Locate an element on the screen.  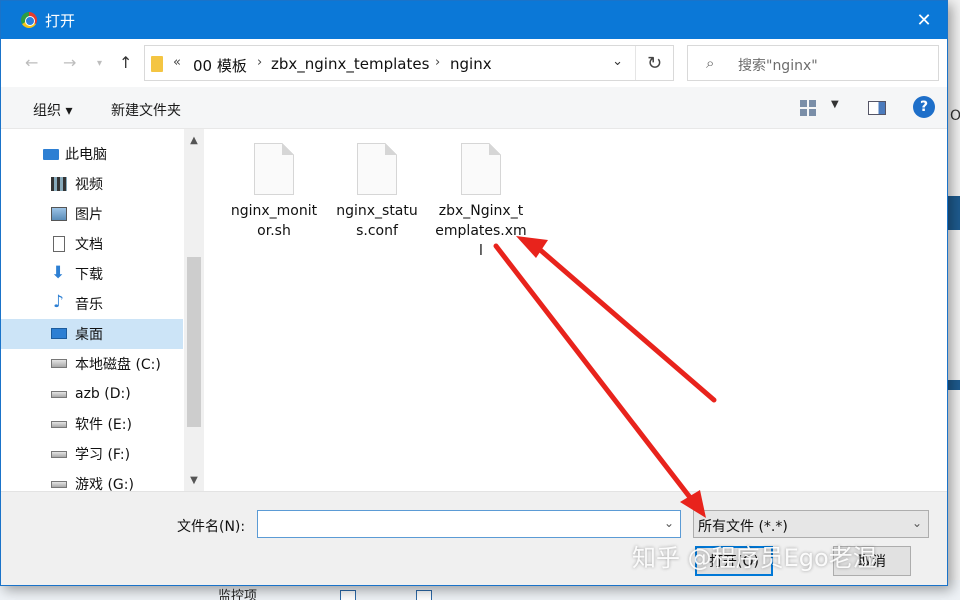
breadcrumb-00-templates: 00 模板 is located at coordinates (220, 65).